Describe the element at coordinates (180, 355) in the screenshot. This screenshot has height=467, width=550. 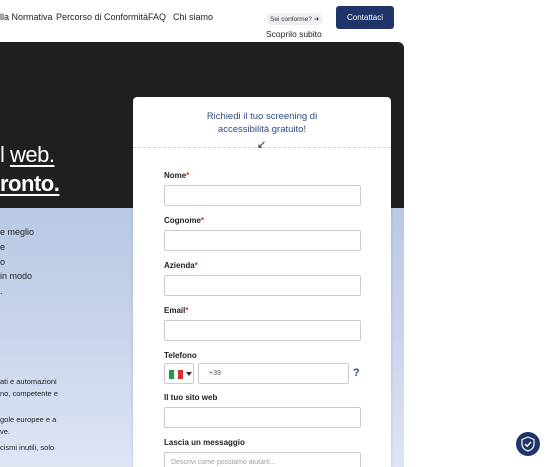
I see `label-telefono: Telefono` at that location.